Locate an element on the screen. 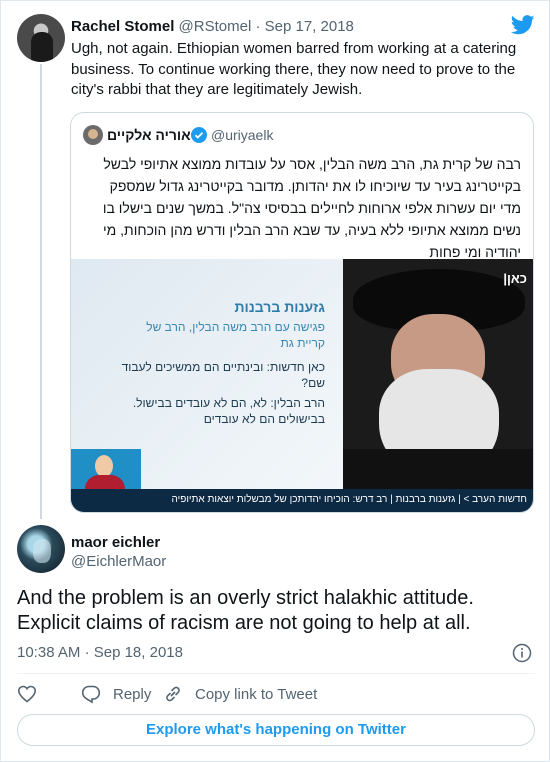  tweet-time: 10:38 AM is located at coordinates (48, 652).